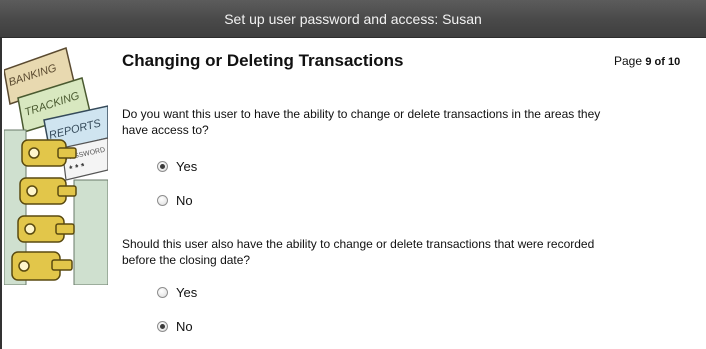 This screenshot has width=706, height=349. I want to click on page-indicator: Page 9 of 10, so click(647, 61).